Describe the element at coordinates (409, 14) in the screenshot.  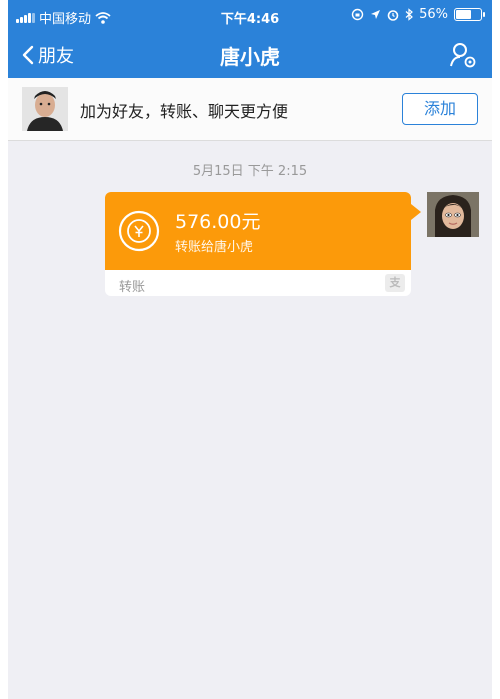
I see `bluetooth-icon` at that location.